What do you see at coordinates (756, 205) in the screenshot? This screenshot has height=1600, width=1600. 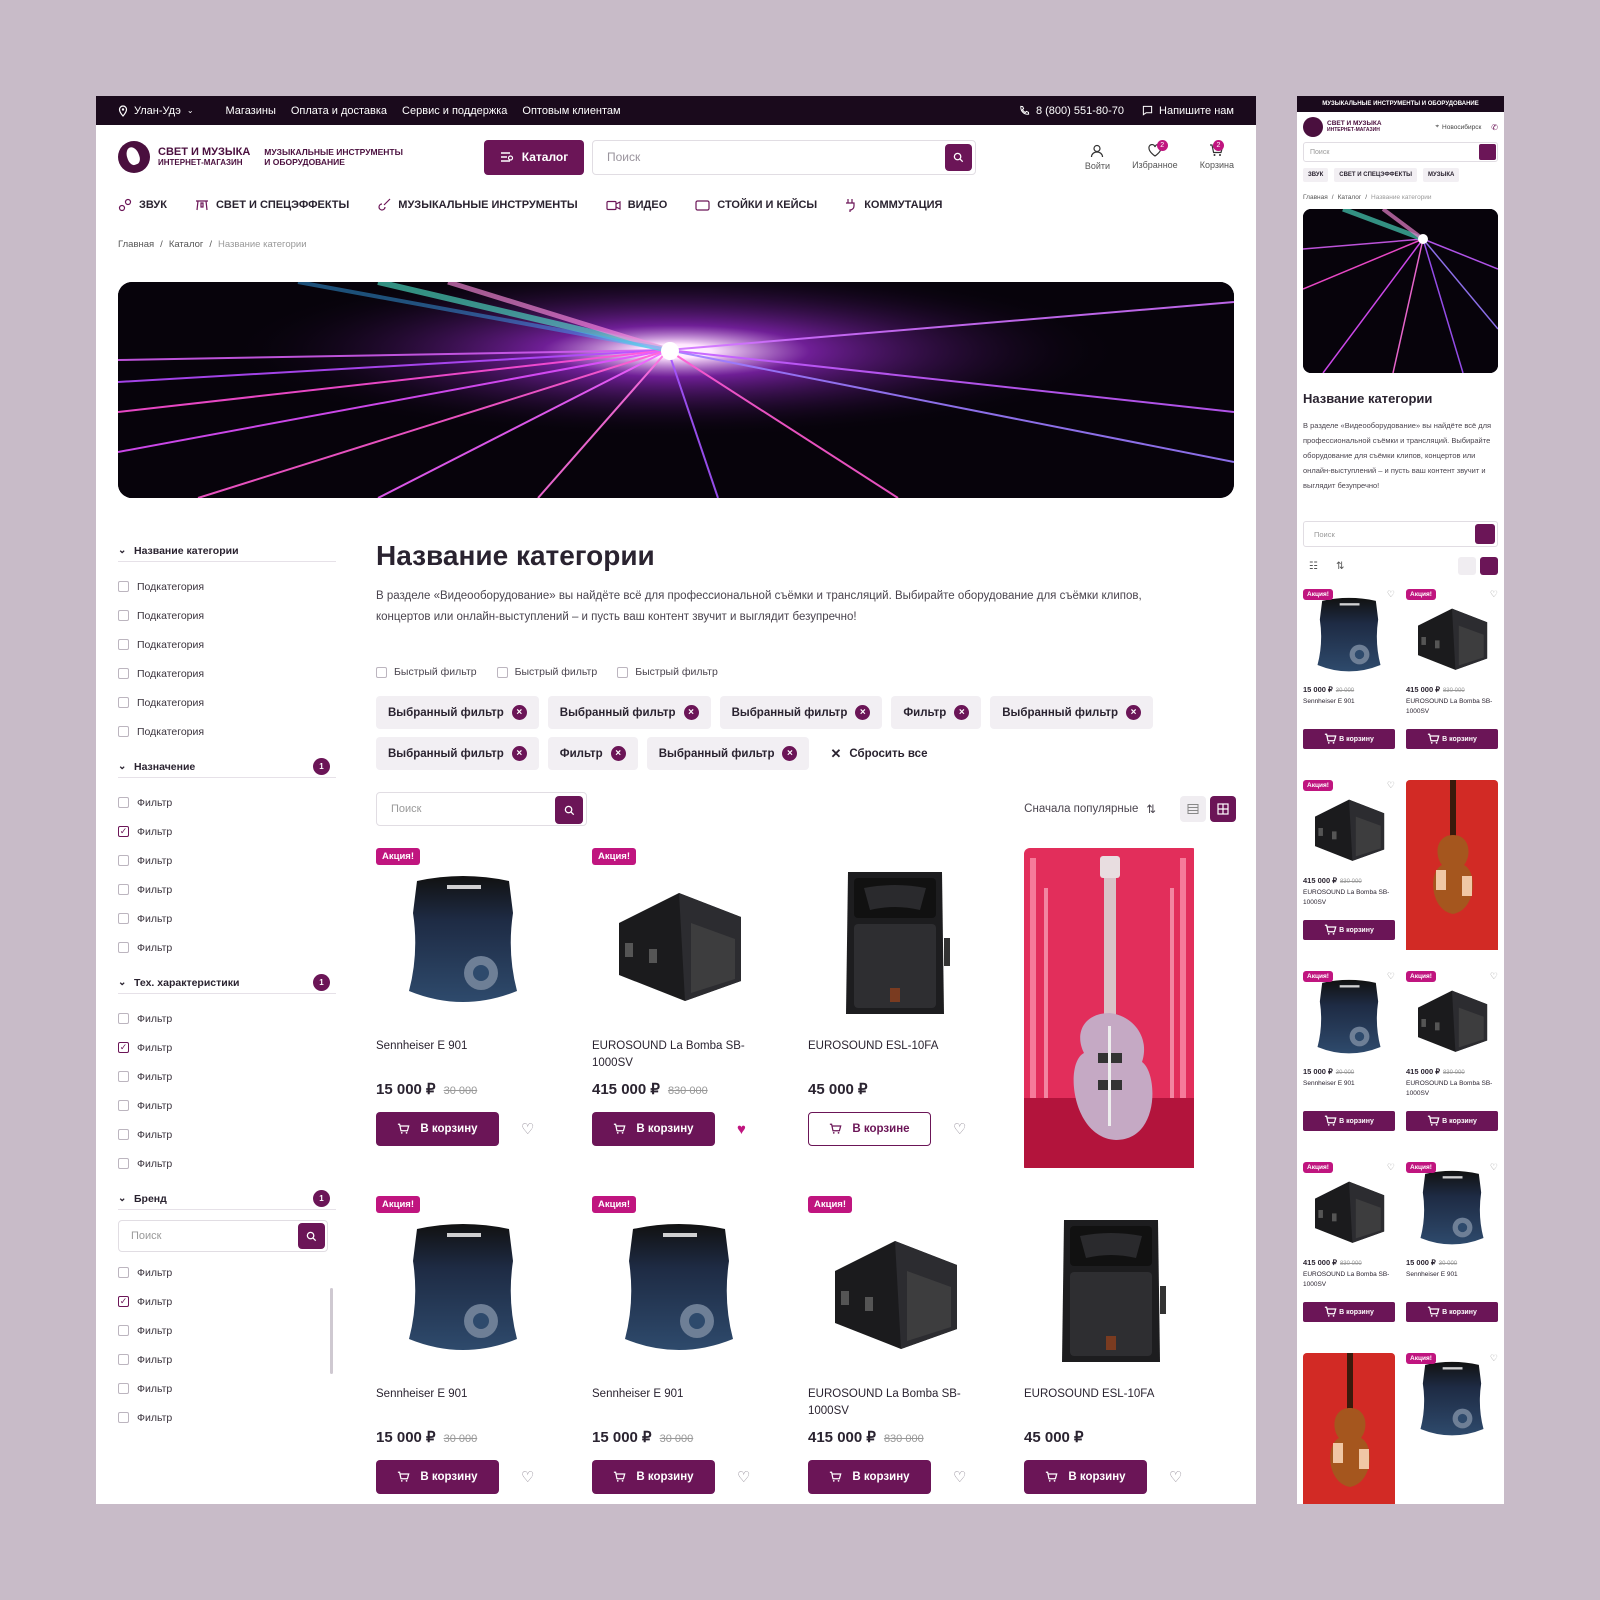 I see `nav-item-racks: СТОЙКИ И КЕЙСЫ` at bounding box center [756, 205].